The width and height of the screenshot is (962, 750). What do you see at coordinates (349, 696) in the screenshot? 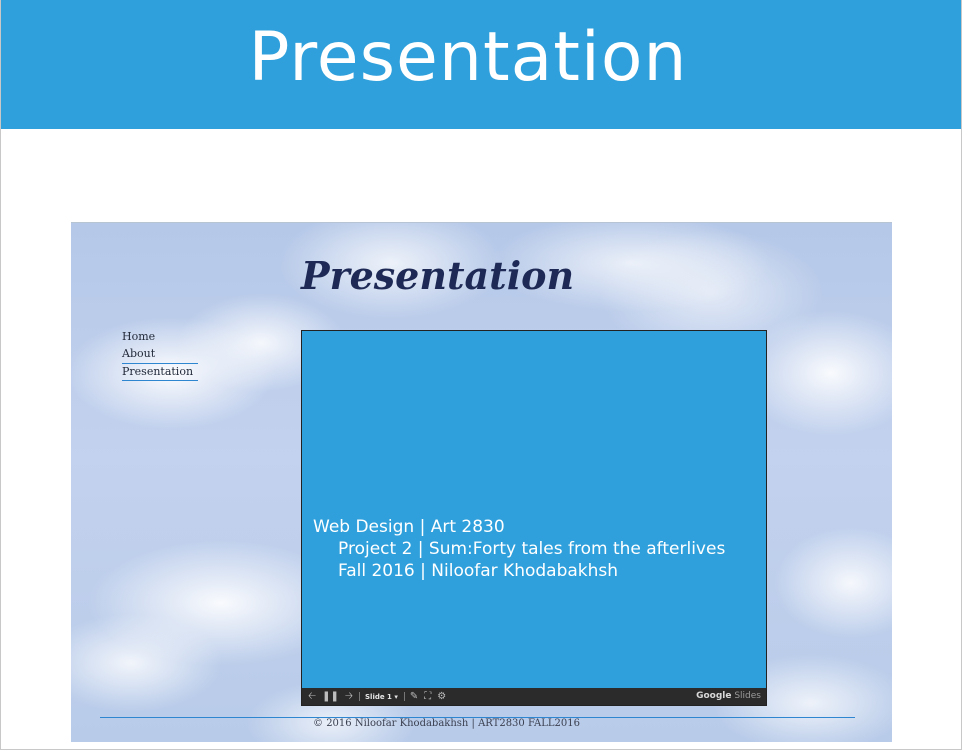
I see `next-arrow-icon: 🡢` at bounding box center [349, 696].